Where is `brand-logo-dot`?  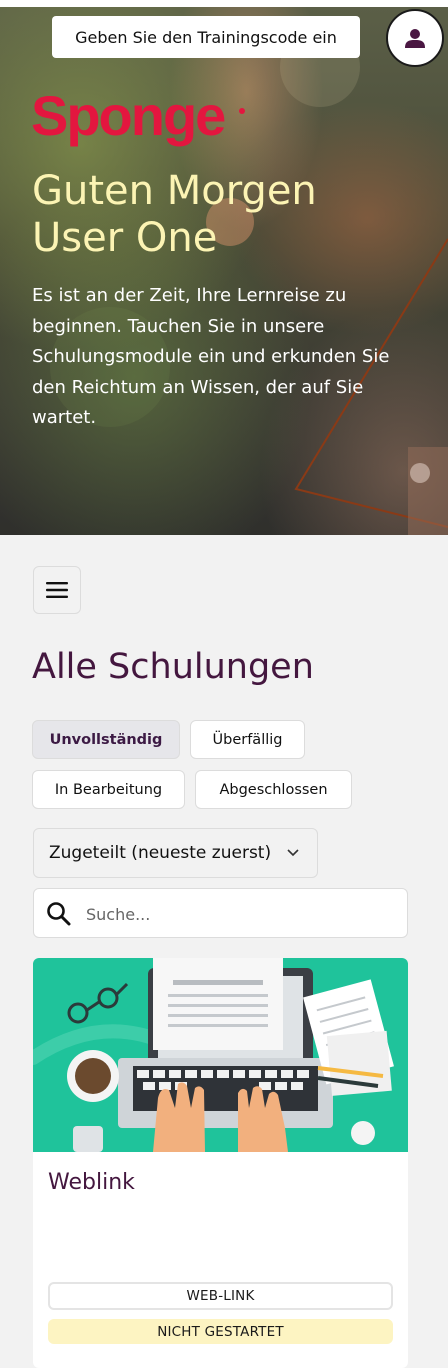
brand-logo-dot is located at coordinates (242, 111).